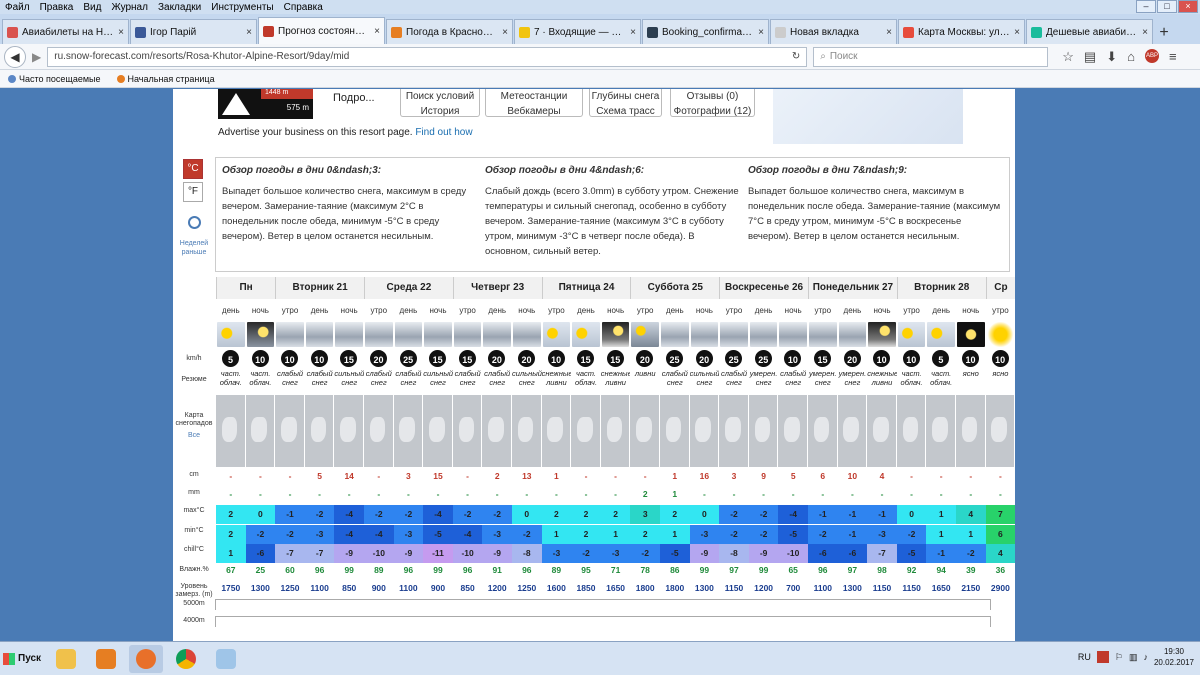  I want to click on taskbar-chrome, so click(186, 659).